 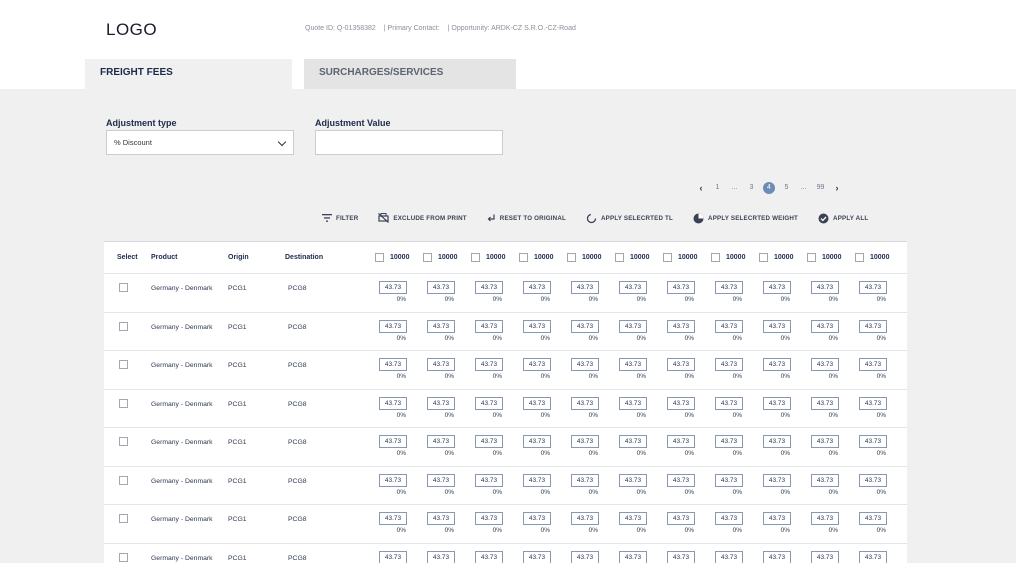 What do you see at coordinates (837, 188) in the screenshot?
I see `next-page-icon: ›` at bounding box center [837, 188].